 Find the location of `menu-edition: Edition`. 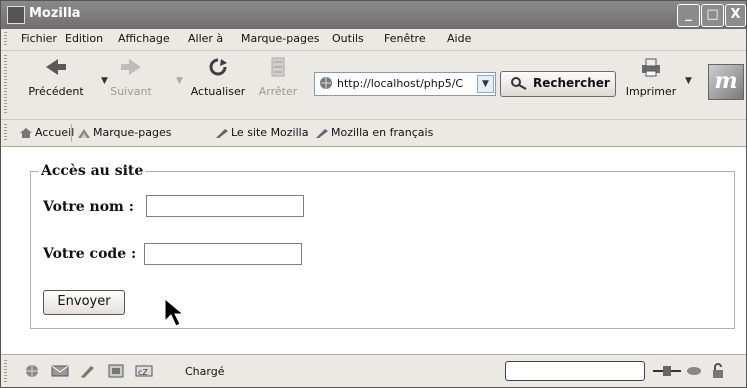

menu-edition: Edition is located at coordinates (84, 38).